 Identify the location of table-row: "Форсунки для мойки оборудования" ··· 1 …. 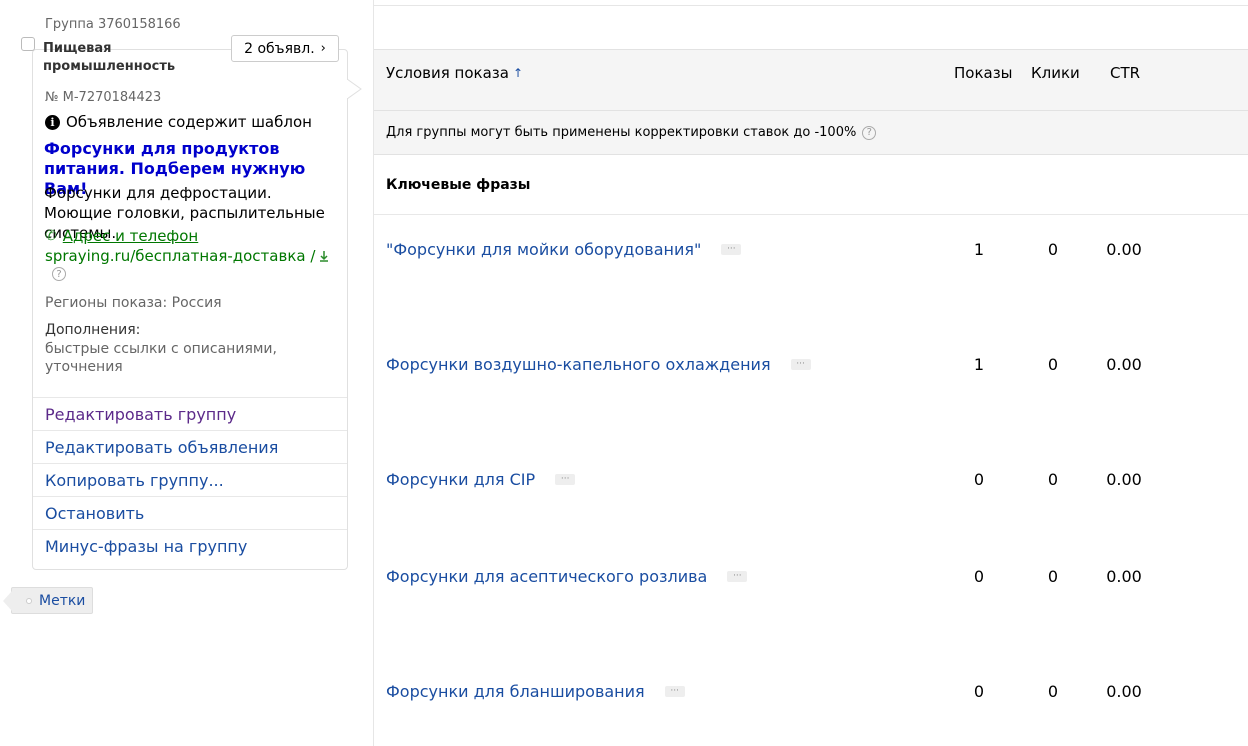
(811, 252).